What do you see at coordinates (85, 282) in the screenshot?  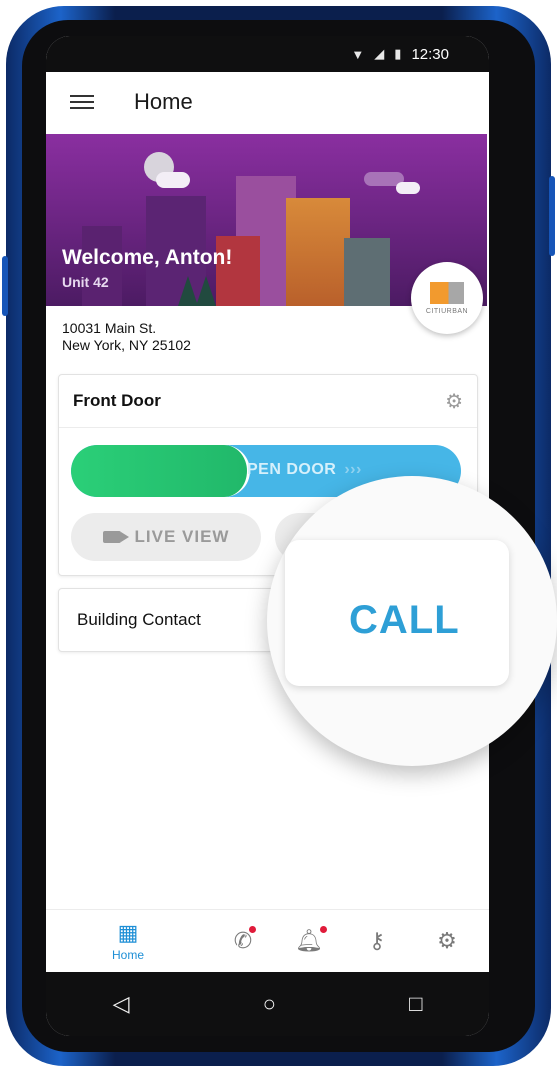 I see `unit-label: Unit 42` at bounding box center [85, 282].